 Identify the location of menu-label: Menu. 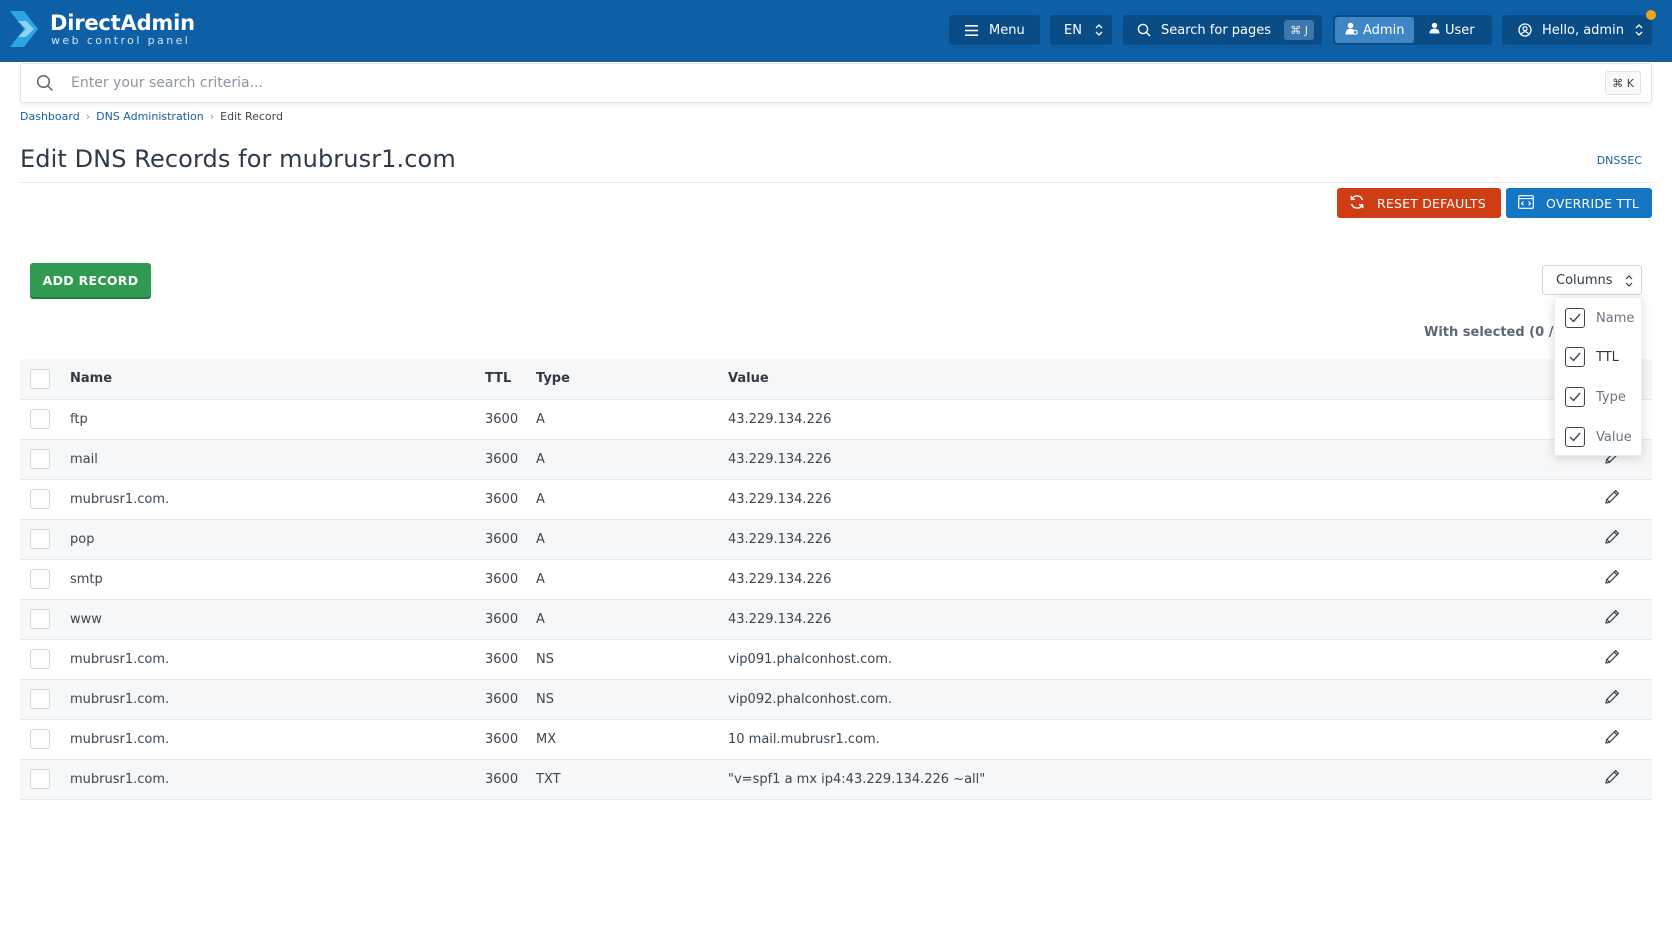
(1007, 30).